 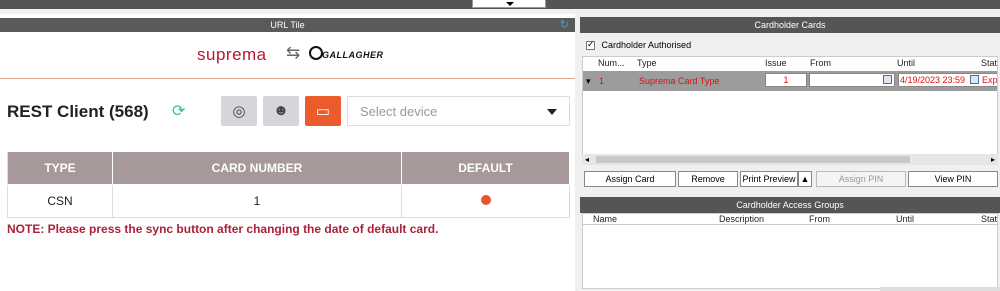 I want to click on face-button: ☻, so click(x=281, y=111).